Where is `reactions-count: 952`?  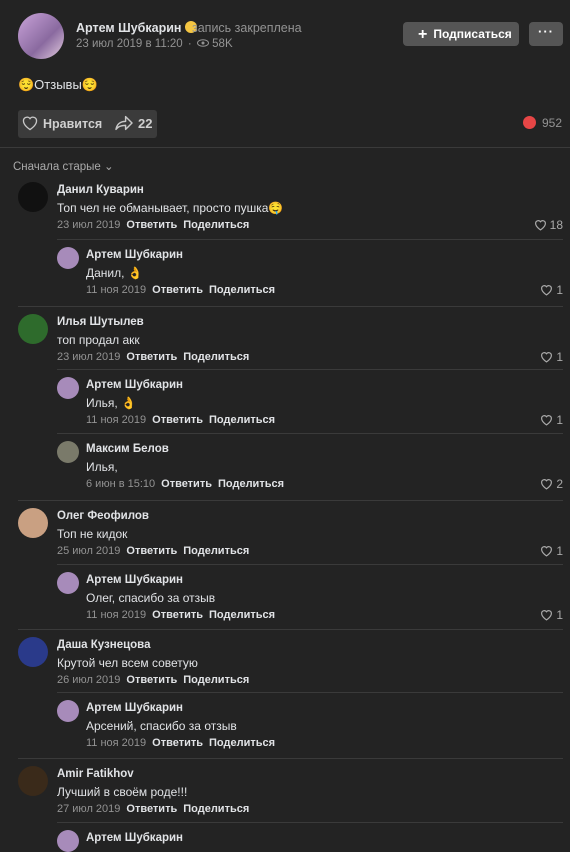
reactions-count: 952 is located at coordinates (542, 123).